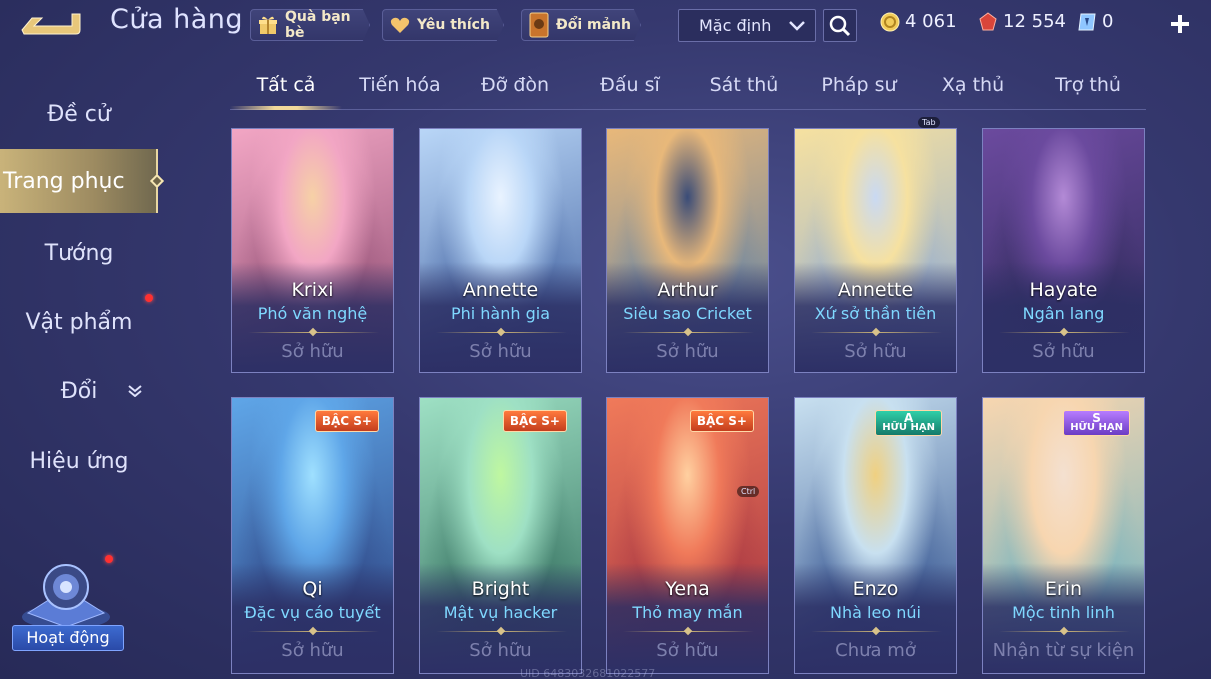 This screenshot has width=1211, height=679. What do you see at coordinates (687, 290) in the screenshot?
I see `hero-name: Arthur` at bounding box center [687, 290].